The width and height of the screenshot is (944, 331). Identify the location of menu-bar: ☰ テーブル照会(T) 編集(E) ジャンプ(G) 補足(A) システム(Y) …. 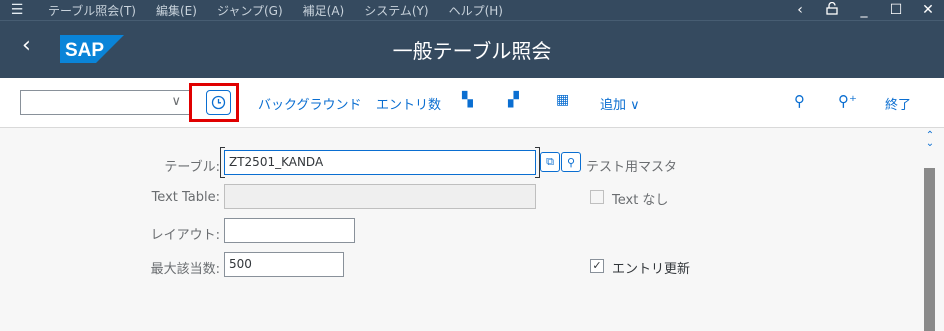
(472, 10).